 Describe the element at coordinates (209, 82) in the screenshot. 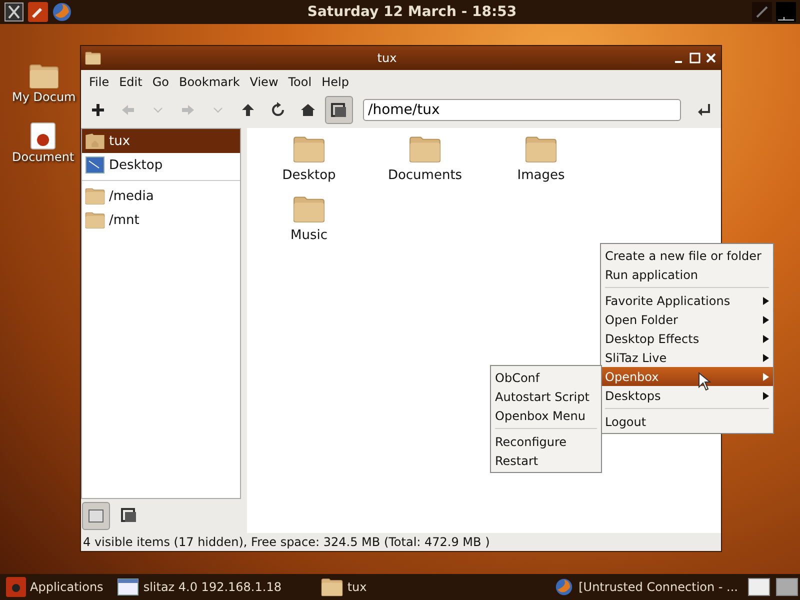

I see `menu-bar-item: Bookmark` at that location.